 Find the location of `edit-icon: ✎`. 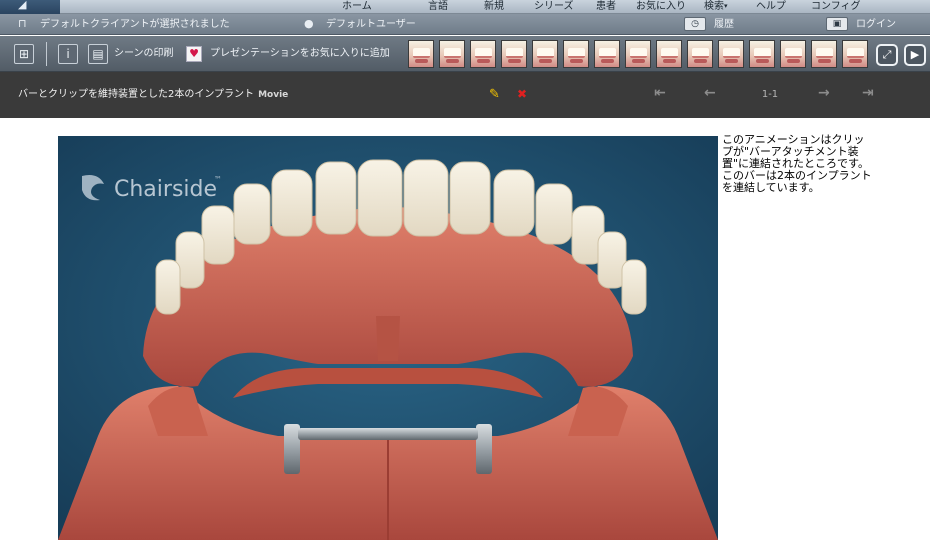

edit-icon: ✎ is located at coordinates (494, 94).